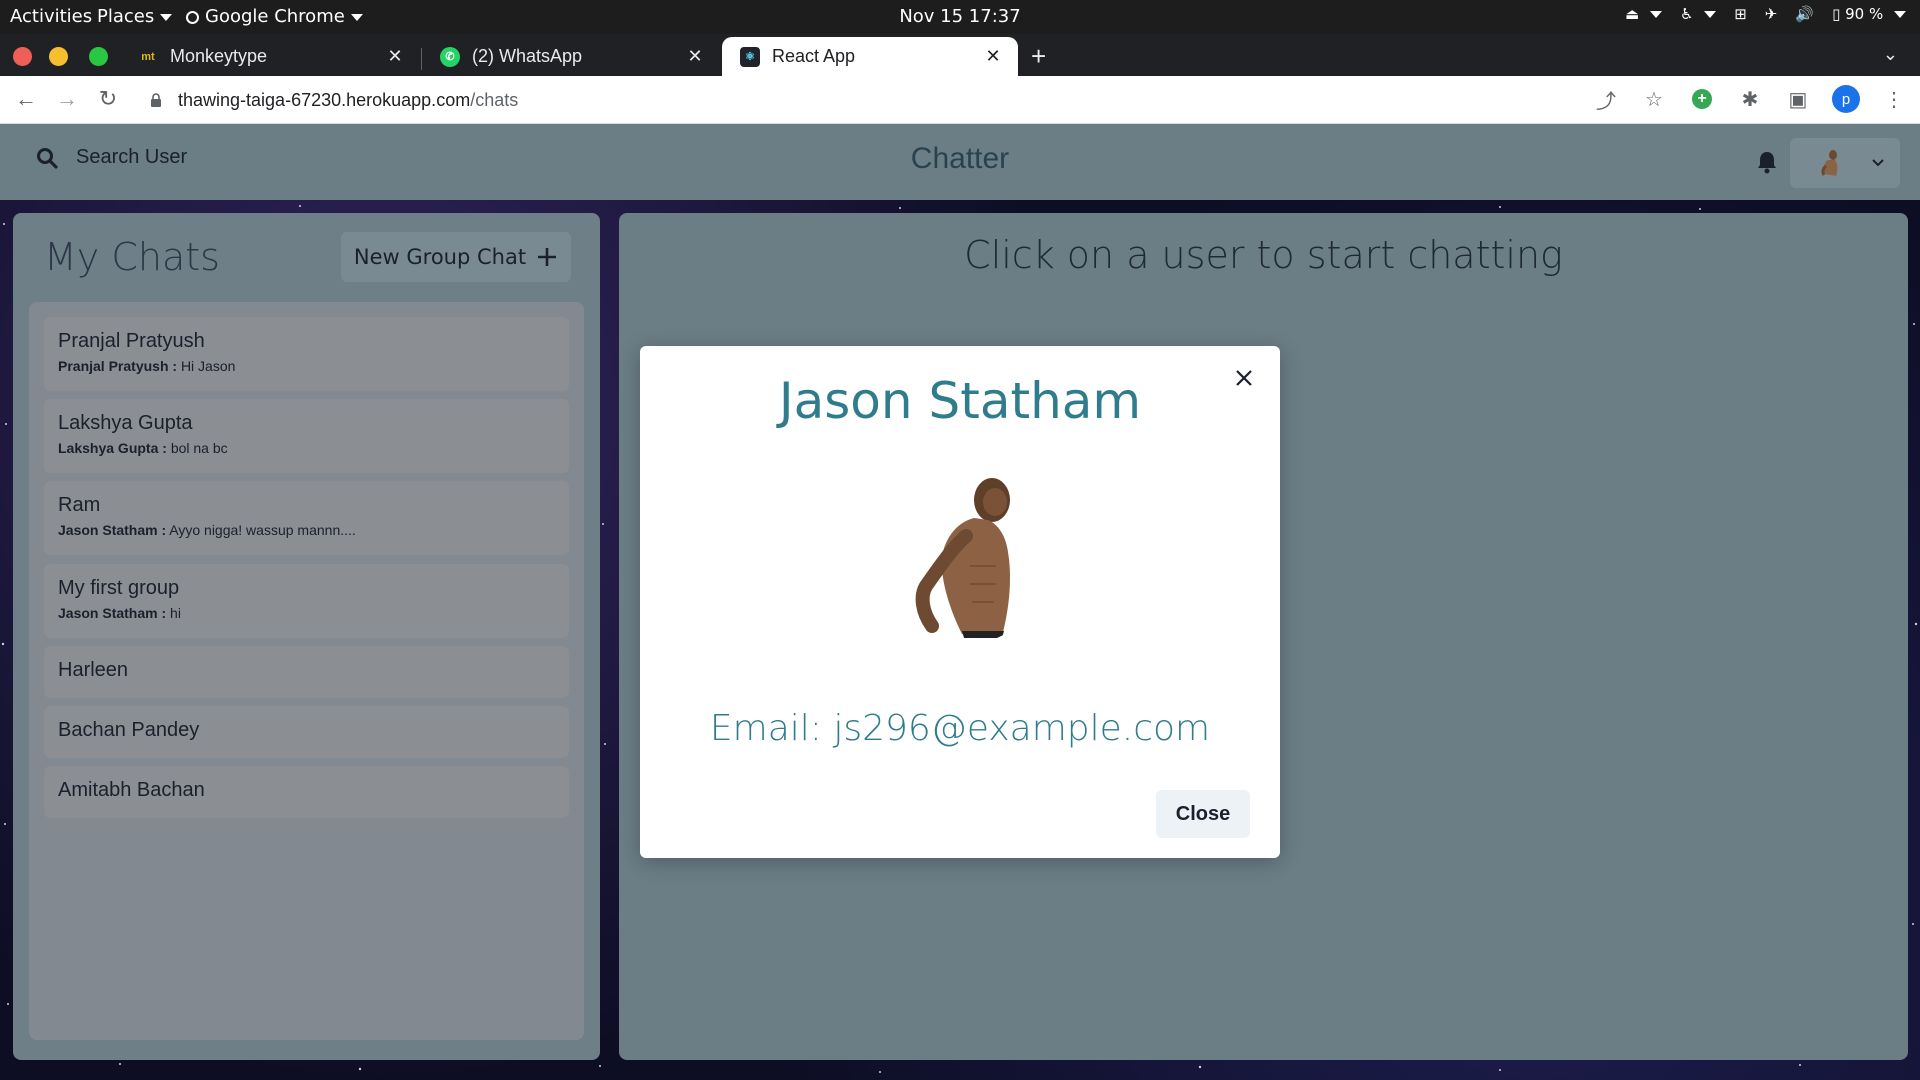 The width and height of the screenshot is (1920, 1080). I want to click on chat-name: My first group, so click(119, 588).